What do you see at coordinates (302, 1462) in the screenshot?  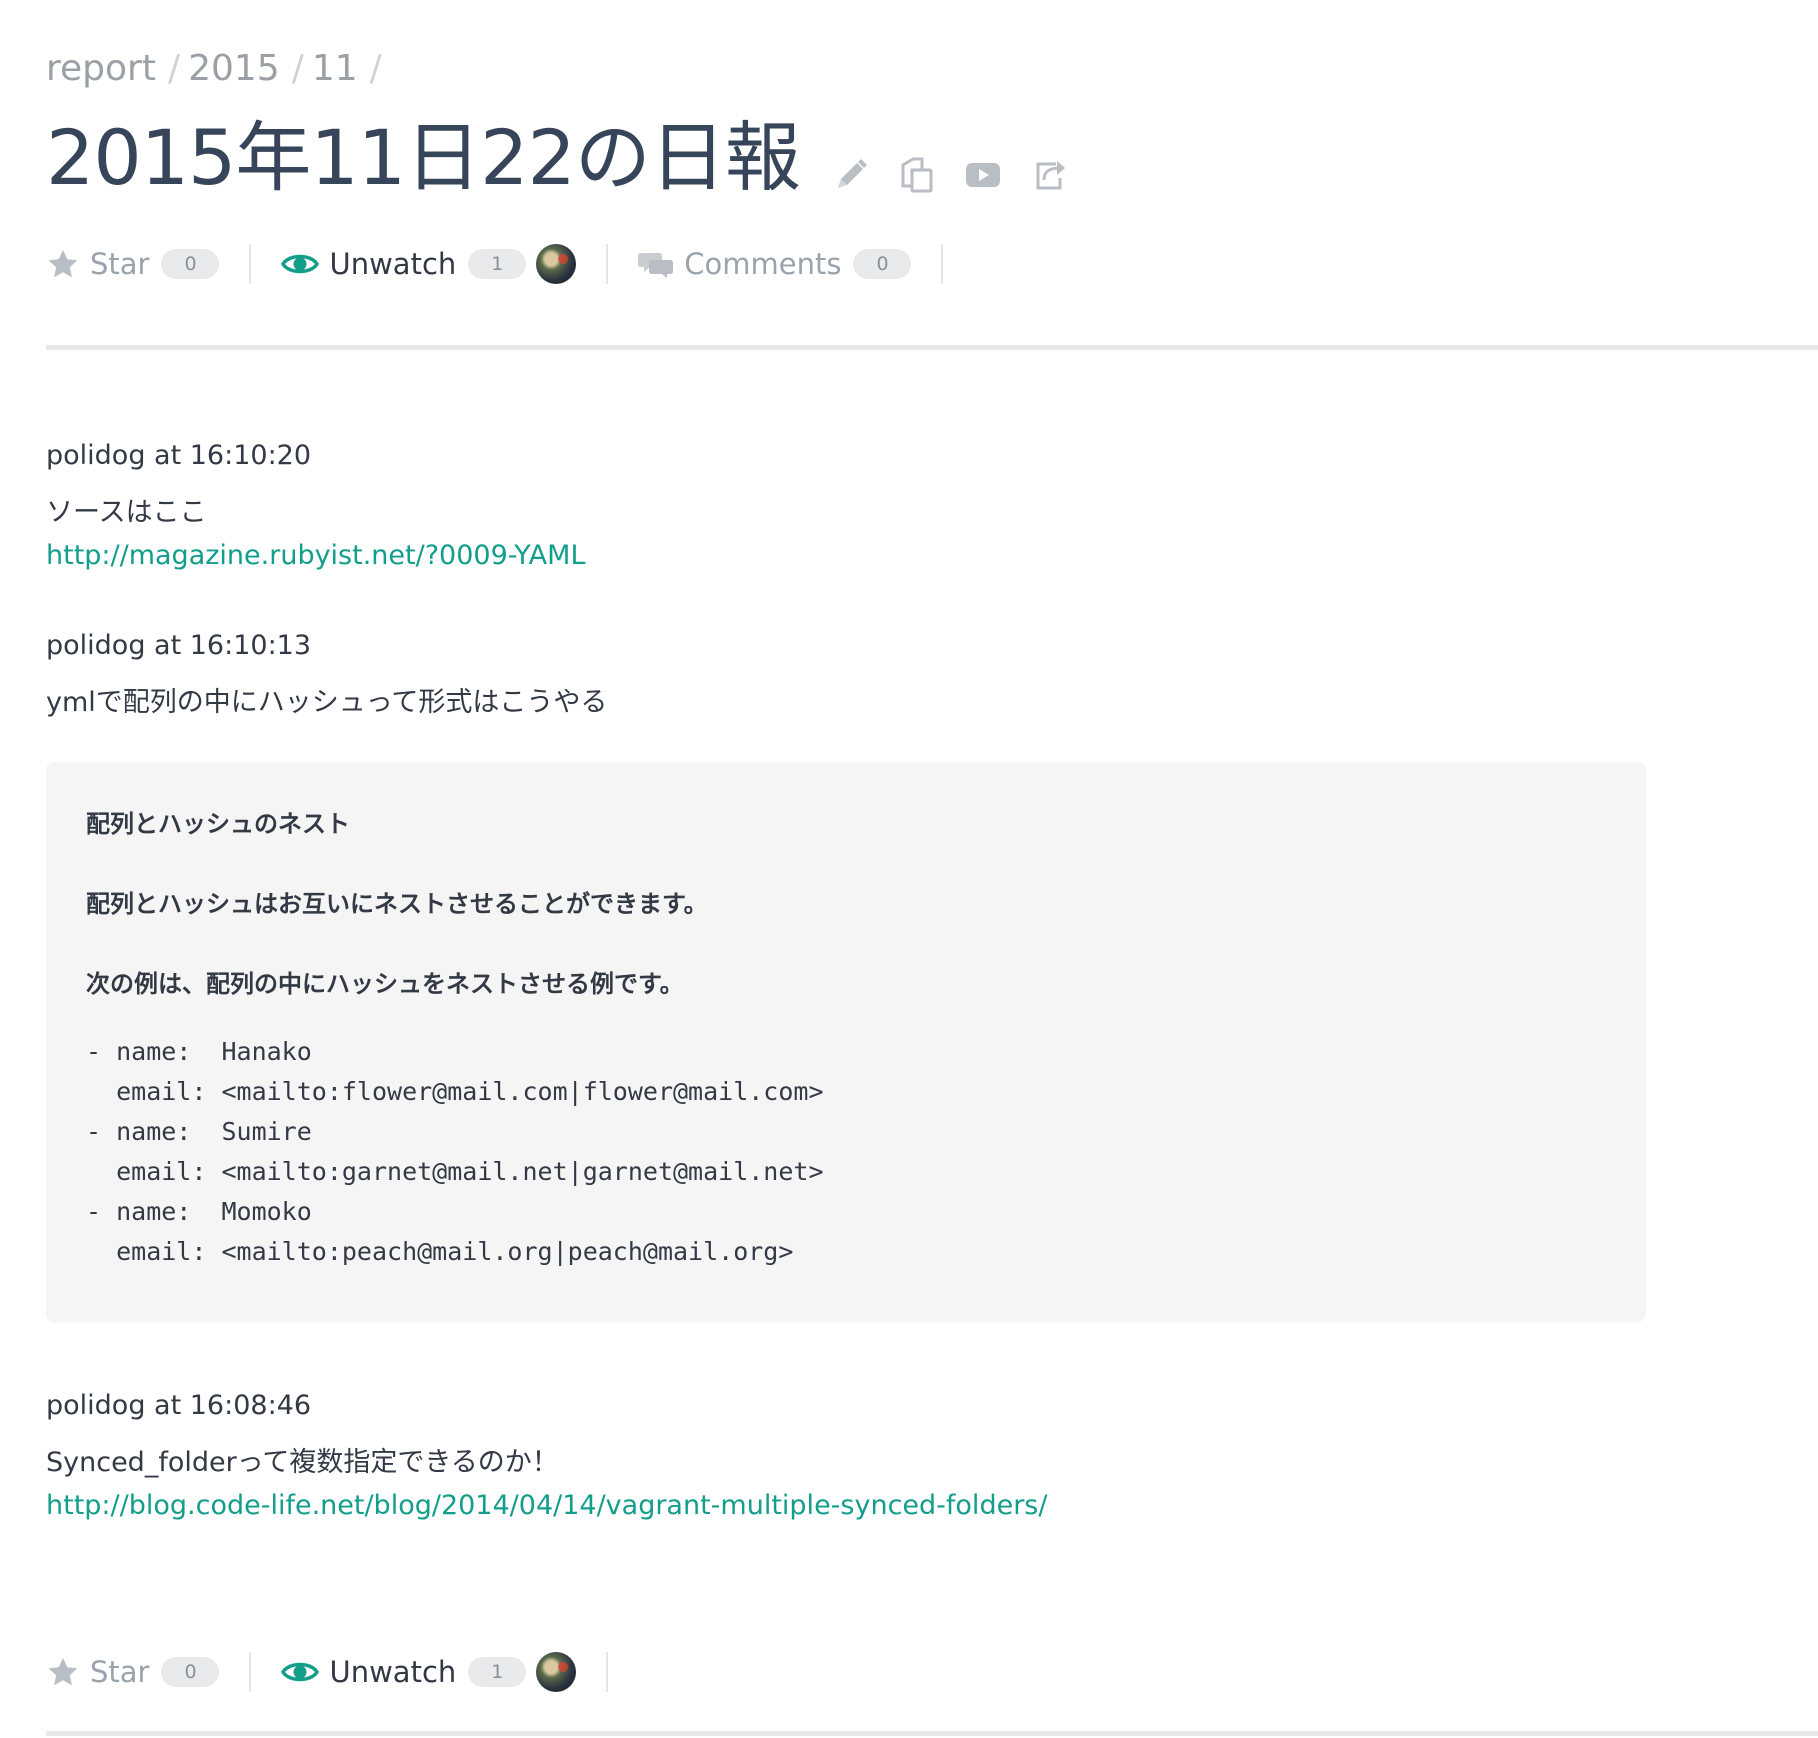 I see `entry-text: Synced_folderって複数指定できるのか！` at bounding box center [302, 1462].